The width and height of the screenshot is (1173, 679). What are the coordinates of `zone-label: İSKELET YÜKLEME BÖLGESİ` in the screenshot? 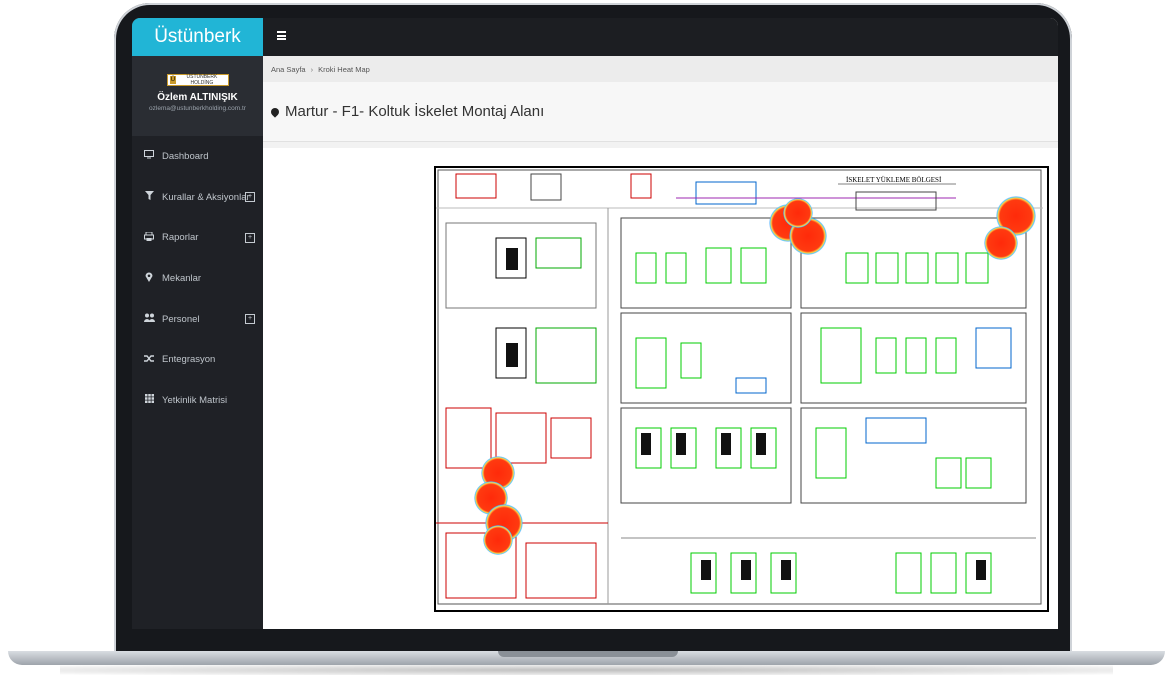 It's located at (894, 180).